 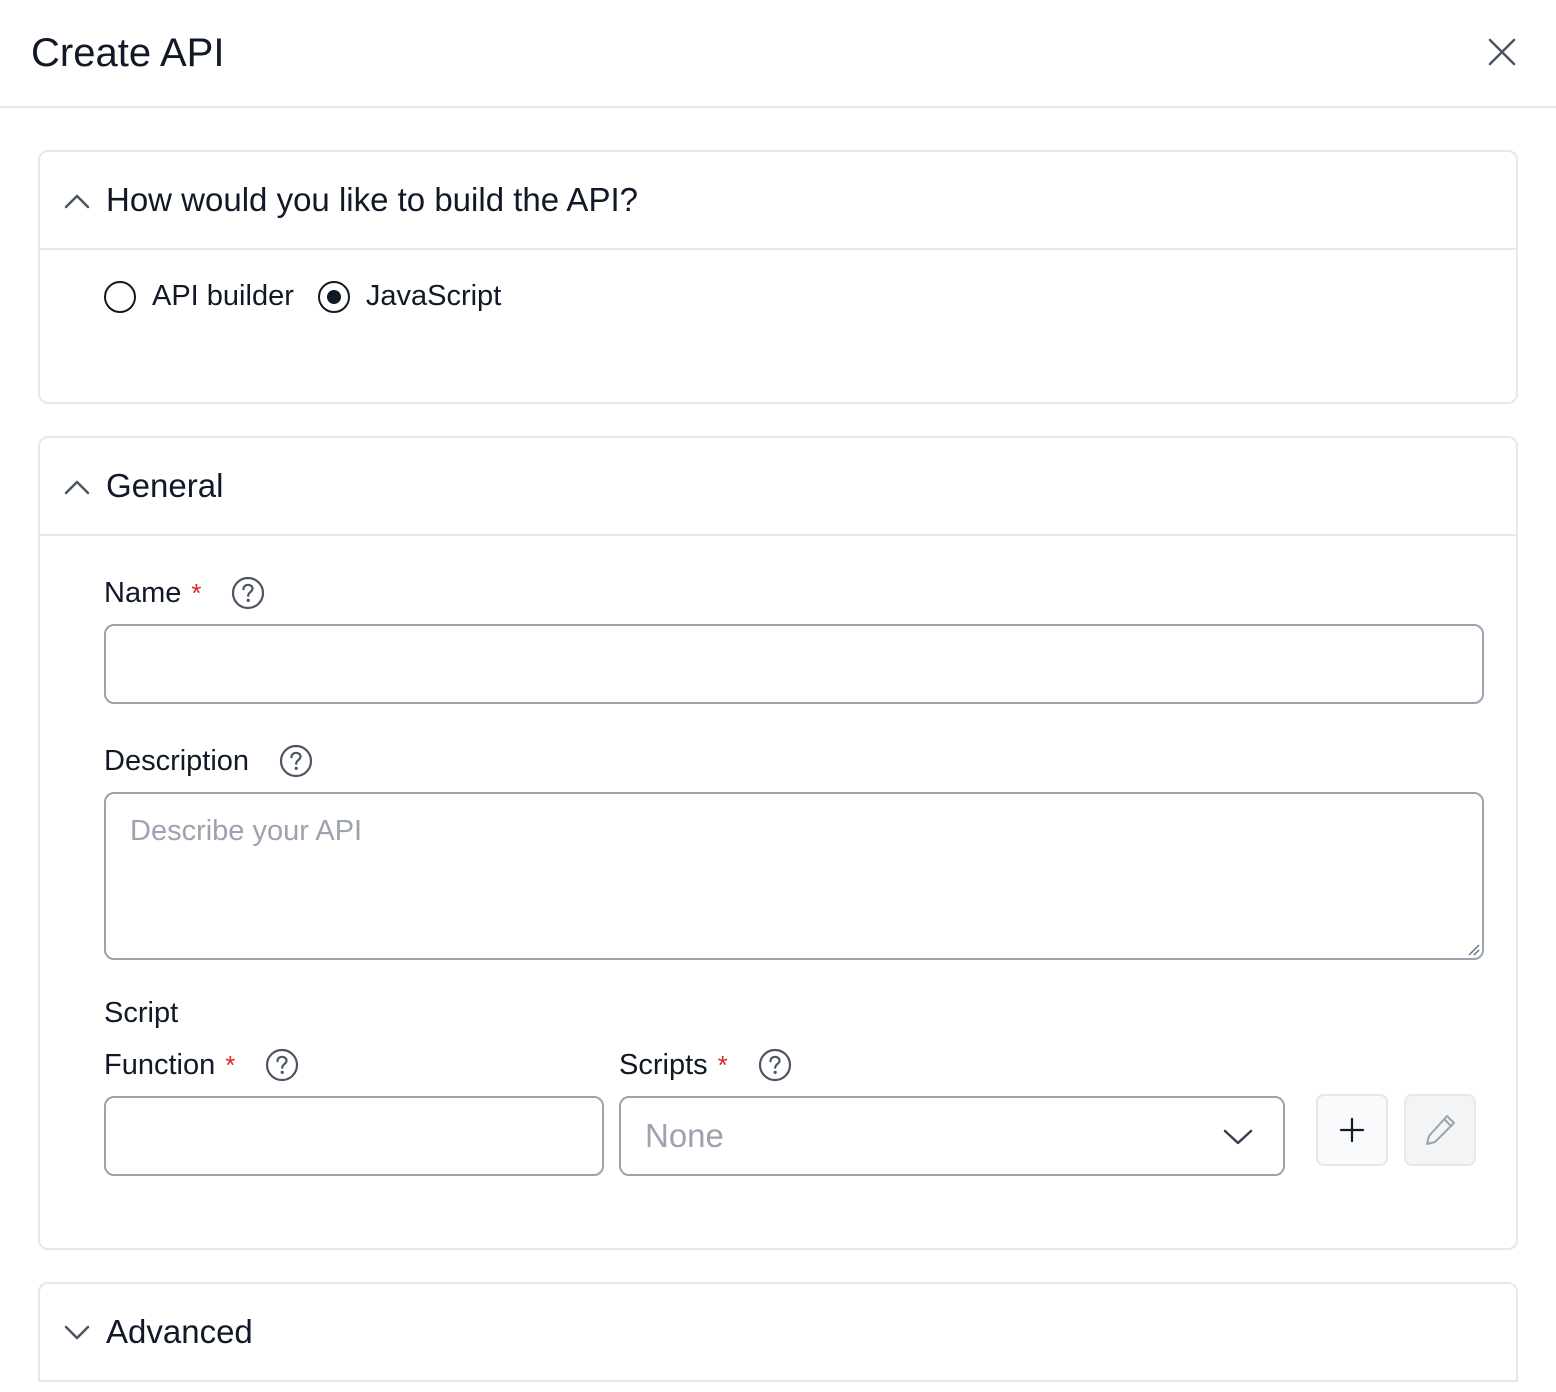 What do you see at coordinates (160, 1065) in the screenshot?
I see `function-label-text: Function` at bounding box center [160, 1065].